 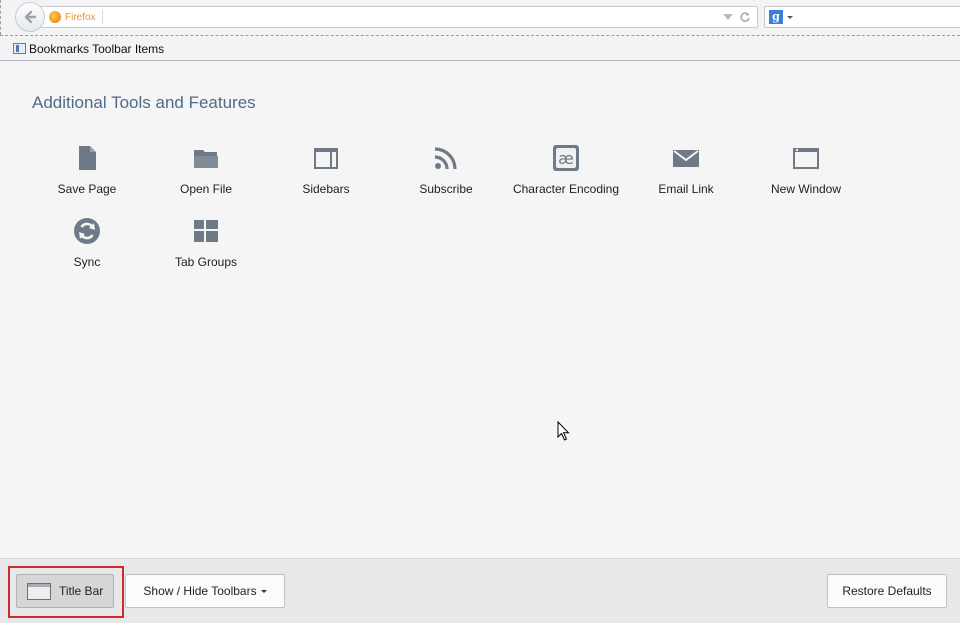 What do you see at coordinates (206, 158) in the screenshot?
I see `open-file-icon` at bounding box center [206, 158].